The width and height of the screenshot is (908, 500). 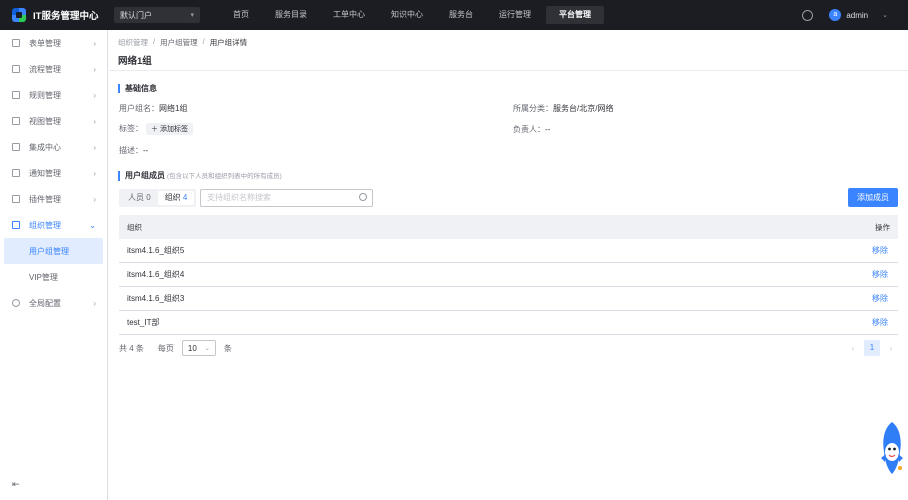 I want to click on search-icon, so click(x=363, y=197).